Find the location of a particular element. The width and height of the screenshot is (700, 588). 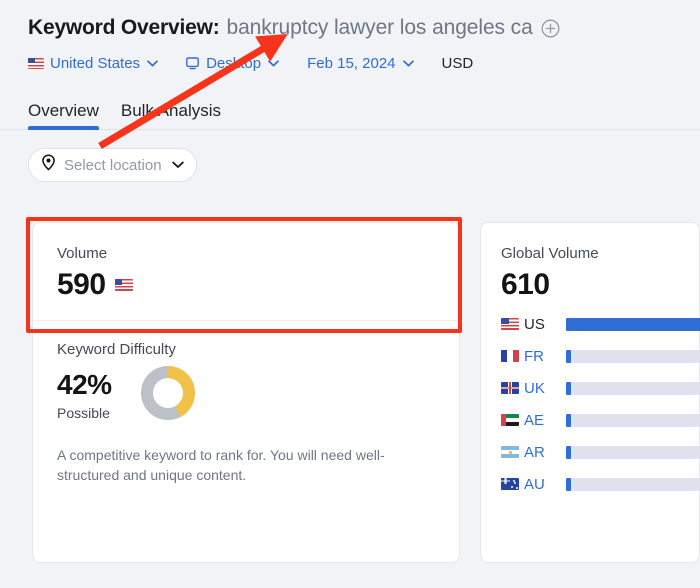

desktop-icon is located at coordinates (193, 63).